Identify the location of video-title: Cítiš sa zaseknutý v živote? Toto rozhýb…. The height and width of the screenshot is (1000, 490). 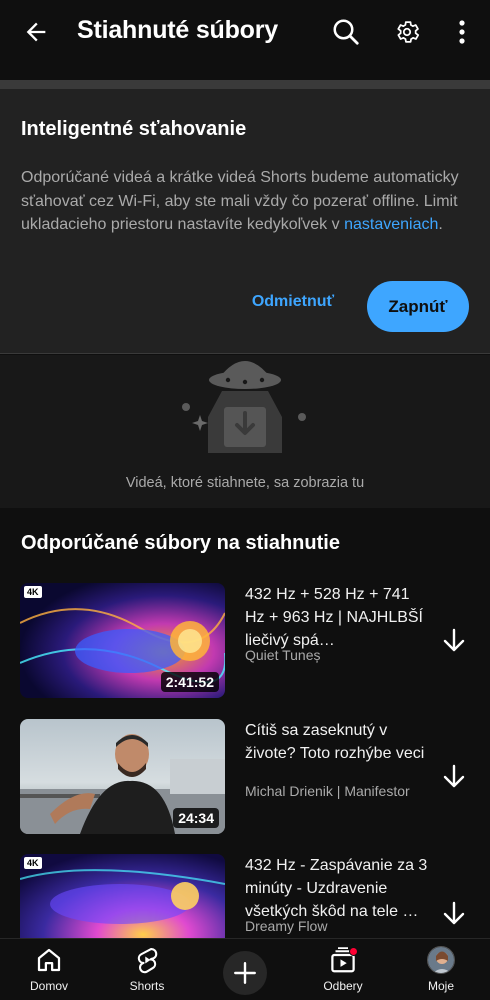
(339, 742).